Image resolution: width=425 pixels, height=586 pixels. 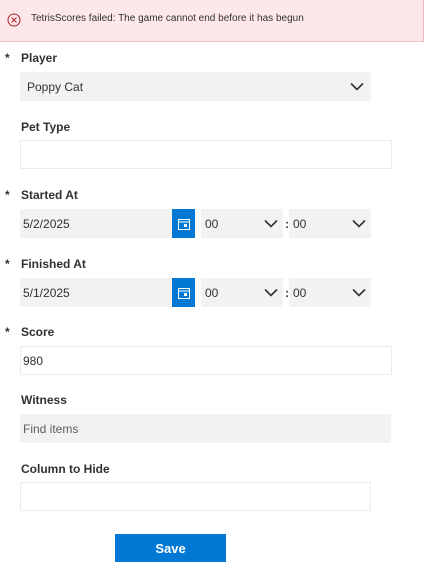 What do you see at coordinates (14, 20) in the screenshot?
I see `error-circle-icon` at bounding box center [14, 20].